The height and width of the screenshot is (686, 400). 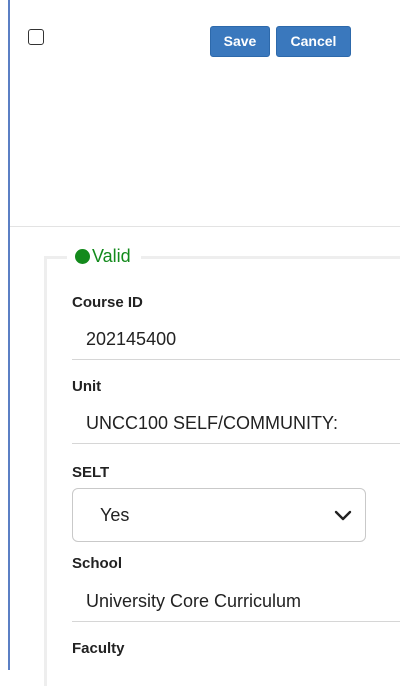 What do you see at coordinates (219, 515) in the screenshot?
I see `selt-select: Yes` at bounding box center [219, 515].